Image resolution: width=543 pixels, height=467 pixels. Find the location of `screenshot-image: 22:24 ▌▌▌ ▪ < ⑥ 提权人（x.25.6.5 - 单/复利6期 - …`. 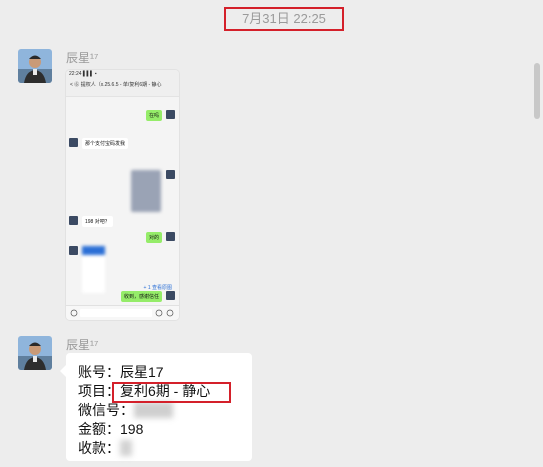

screenshot-image: 22:24 ▌▌▌ ▪ < ⑥ 提权人（x.25.6.5 - 单/复利6期 - … is located at coordinates (122, 195).